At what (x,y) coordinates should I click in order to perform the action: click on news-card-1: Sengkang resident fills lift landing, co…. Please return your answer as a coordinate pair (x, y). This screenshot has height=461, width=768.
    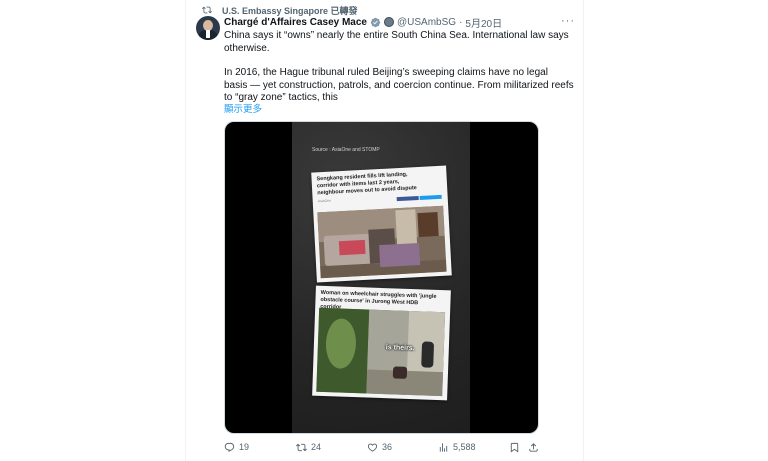
    Looking at the image, I should click on (381, 224).